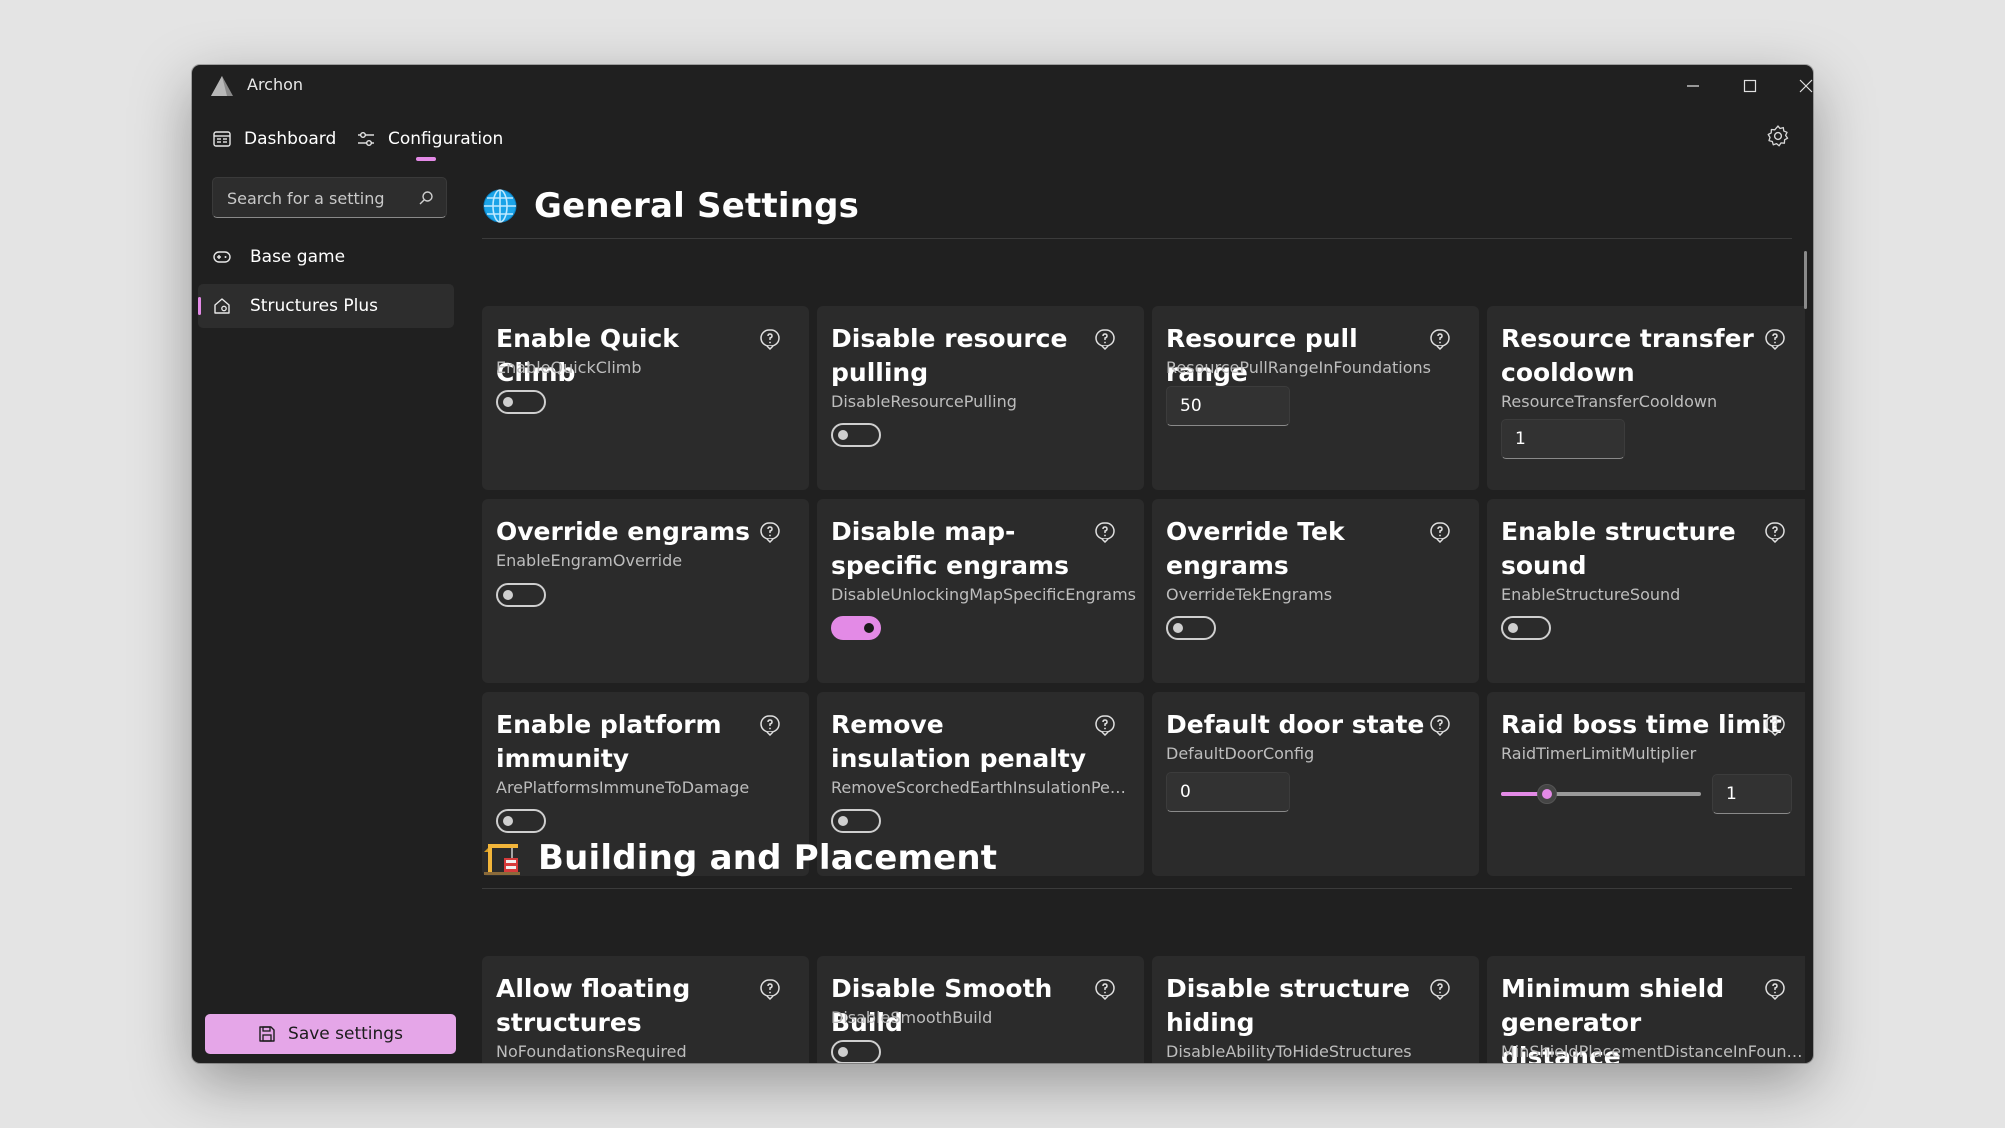 This screenshot has height=1128, width=2005. I want to click on section-title: General Settings, so click(697, 206).